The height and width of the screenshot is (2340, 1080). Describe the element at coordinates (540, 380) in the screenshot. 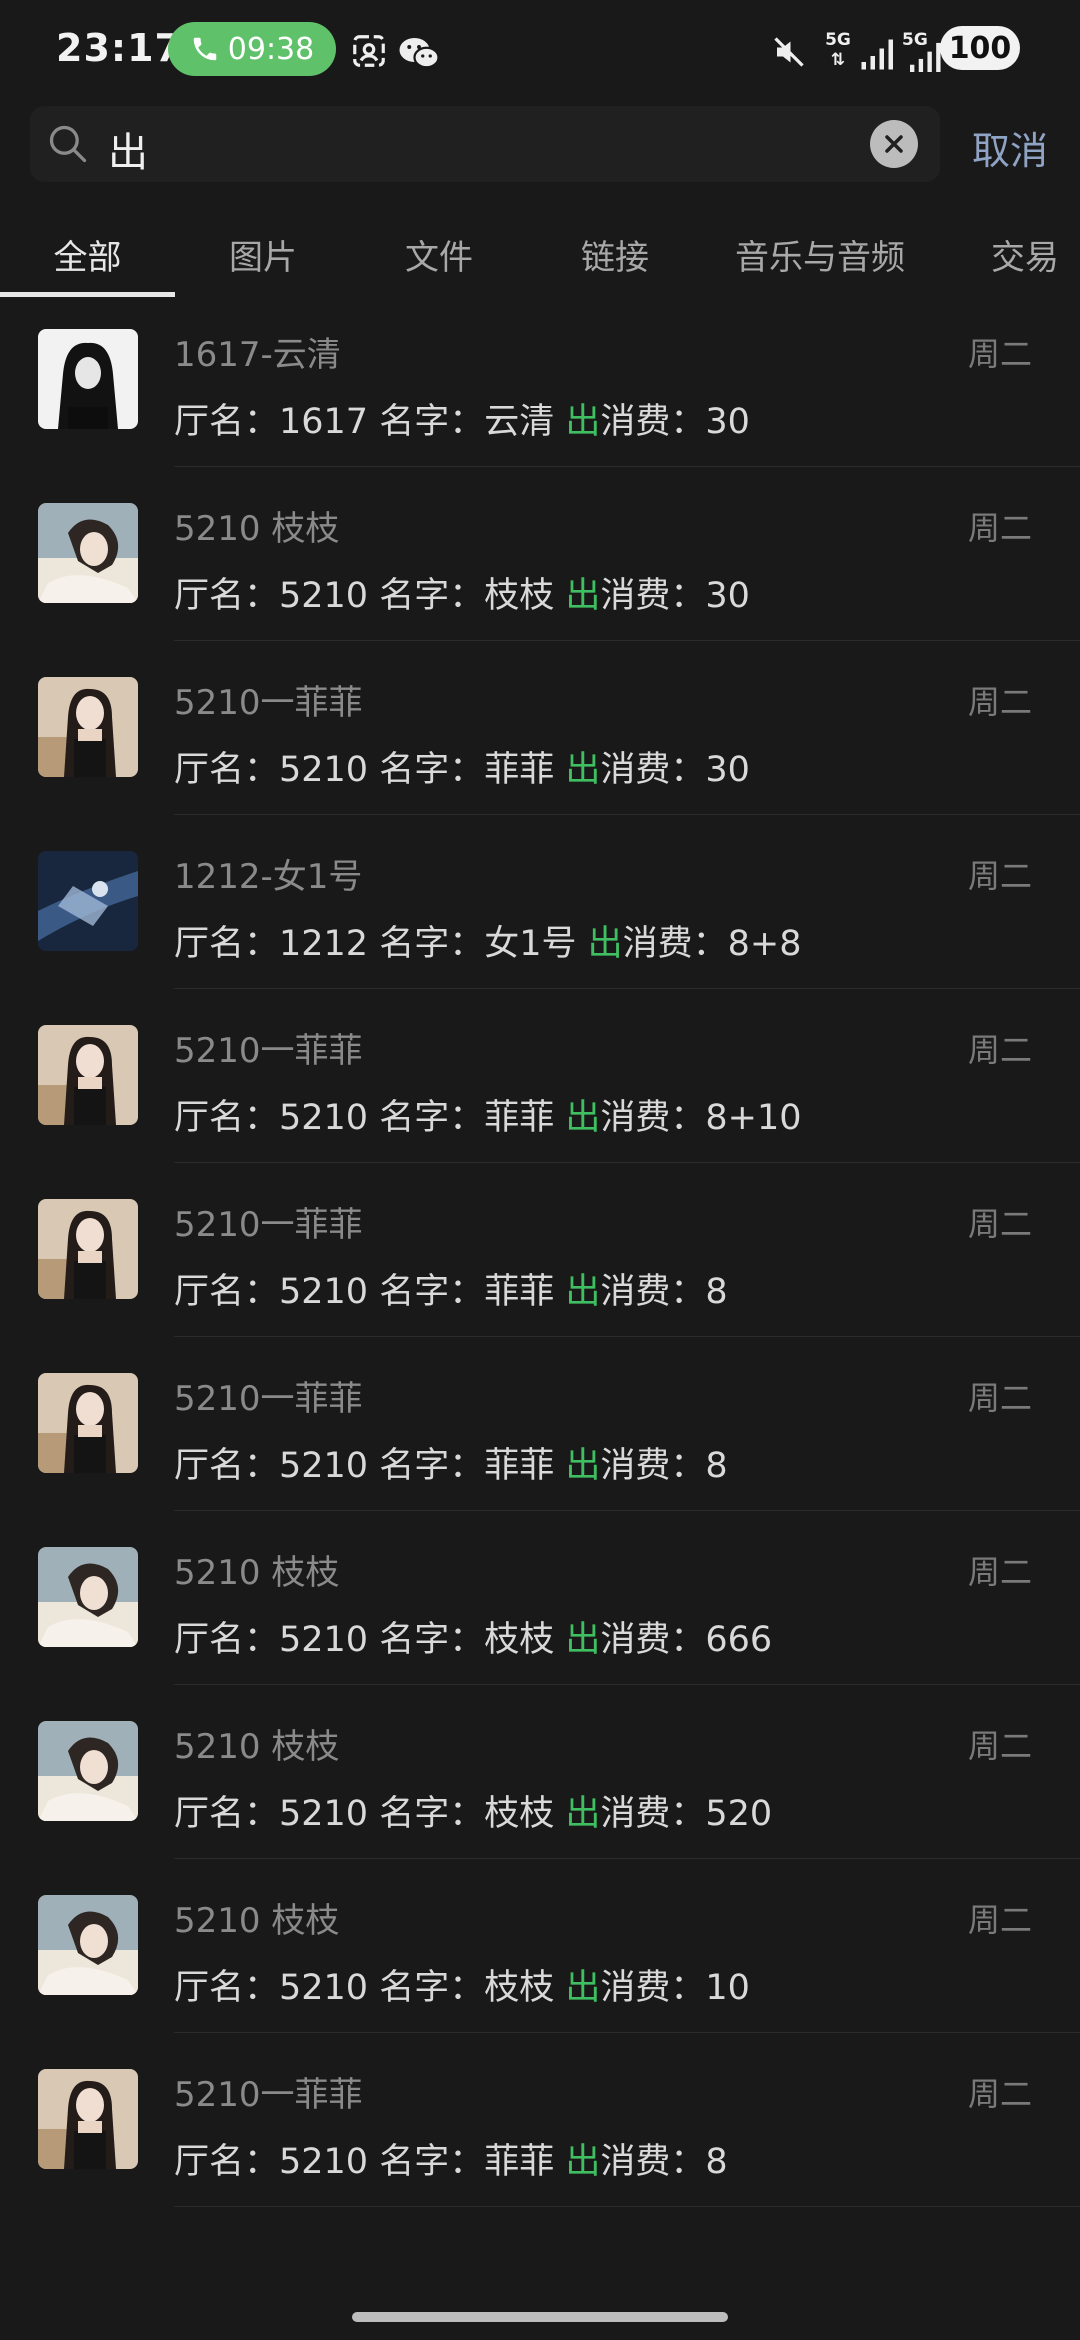

I see `search-result-row: 1617-云清厅名：1617 名字：云清 出消费：30 周二` at that location.